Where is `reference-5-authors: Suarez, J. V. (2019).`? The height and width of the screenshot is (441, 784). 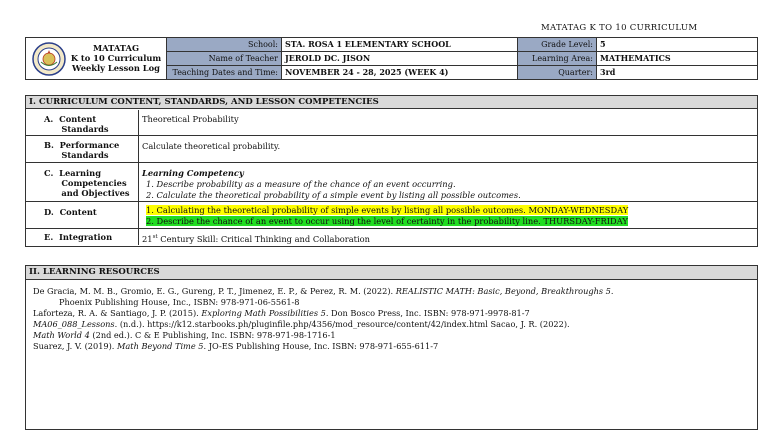
reference-5-authors: Suarez, J. V. (2019). is located at coordinates (75, 346).